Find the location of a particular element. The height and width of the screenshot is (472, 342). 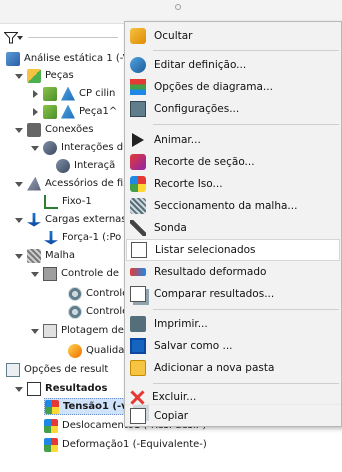

tree-item-loads: Cargas externas is located at coordinates (70, 219).